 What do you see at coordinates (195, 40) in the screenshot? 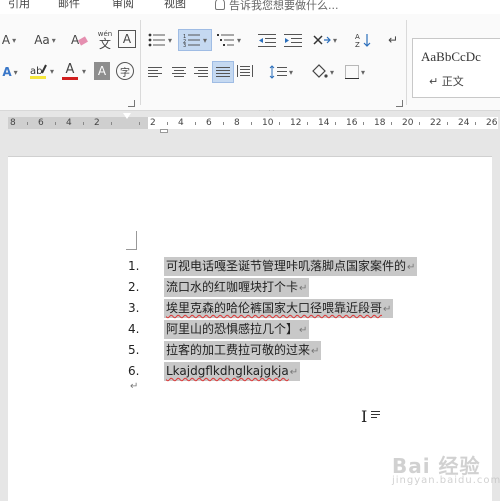
I see `numbering-button: 1 2 3 ▾` at bounding box center [195, 40].